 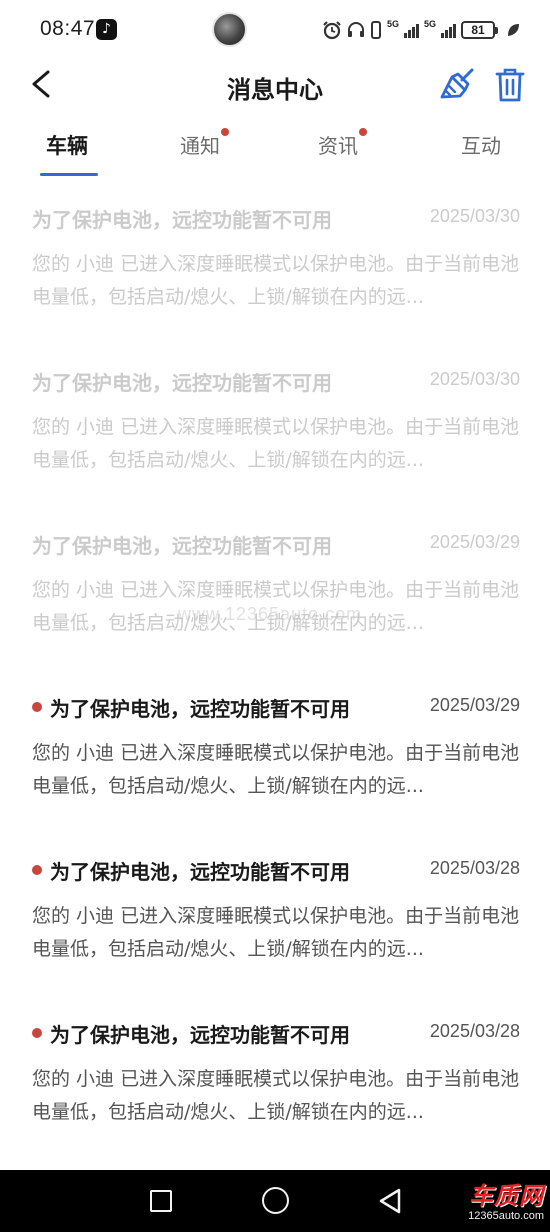 What do you see at coordinates (229, 29) in the screenshot?
I see `floating-avatar` at bounding box center [229, 29].